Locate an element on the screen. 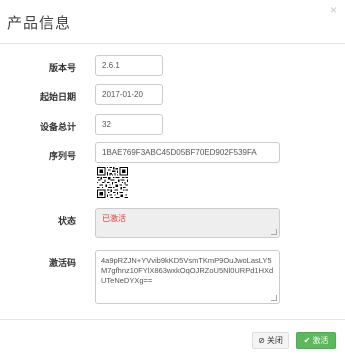 The width and height of the screenshot is (345, 358). close-button-label: 关闭 is located at coordinates (274, 340).